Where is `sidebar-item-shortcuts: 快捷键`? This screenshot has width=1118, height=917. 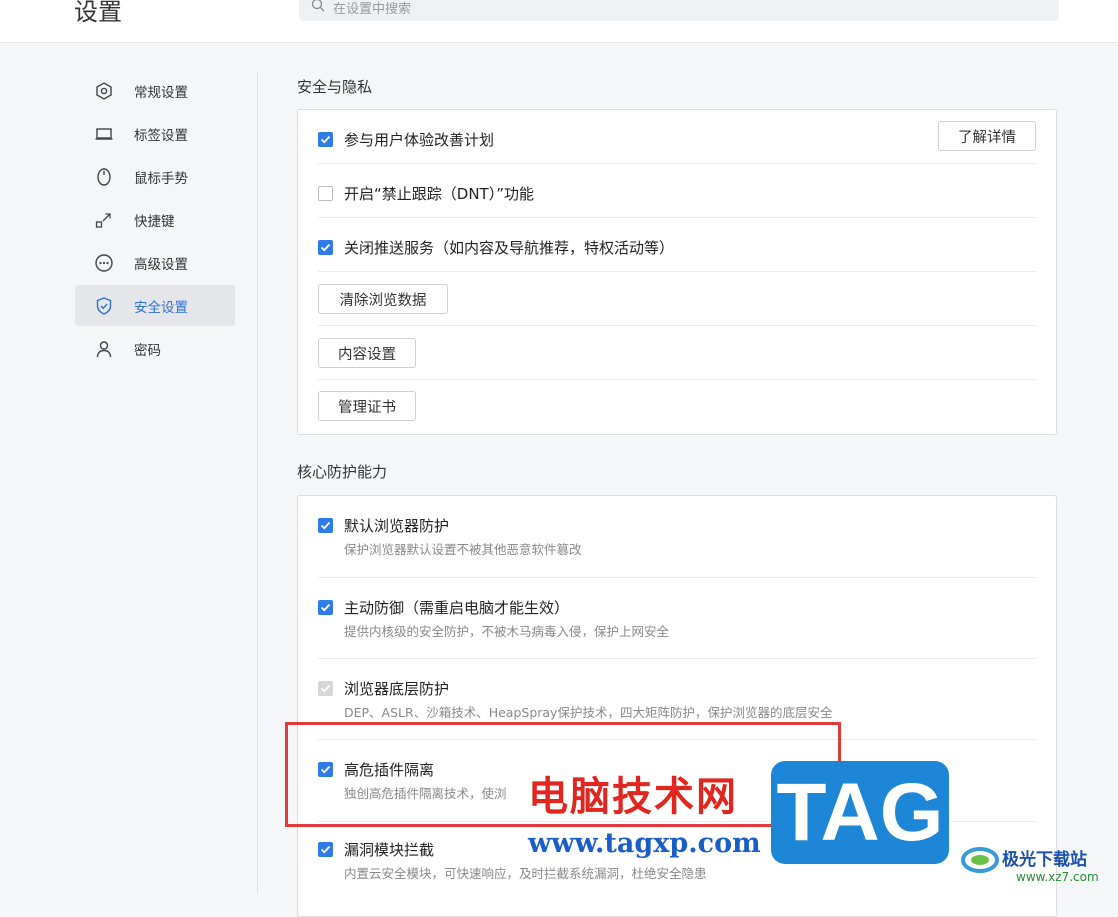 sidebar-item-shortcuts: 快捷键 is located at coordinates (155, 219).